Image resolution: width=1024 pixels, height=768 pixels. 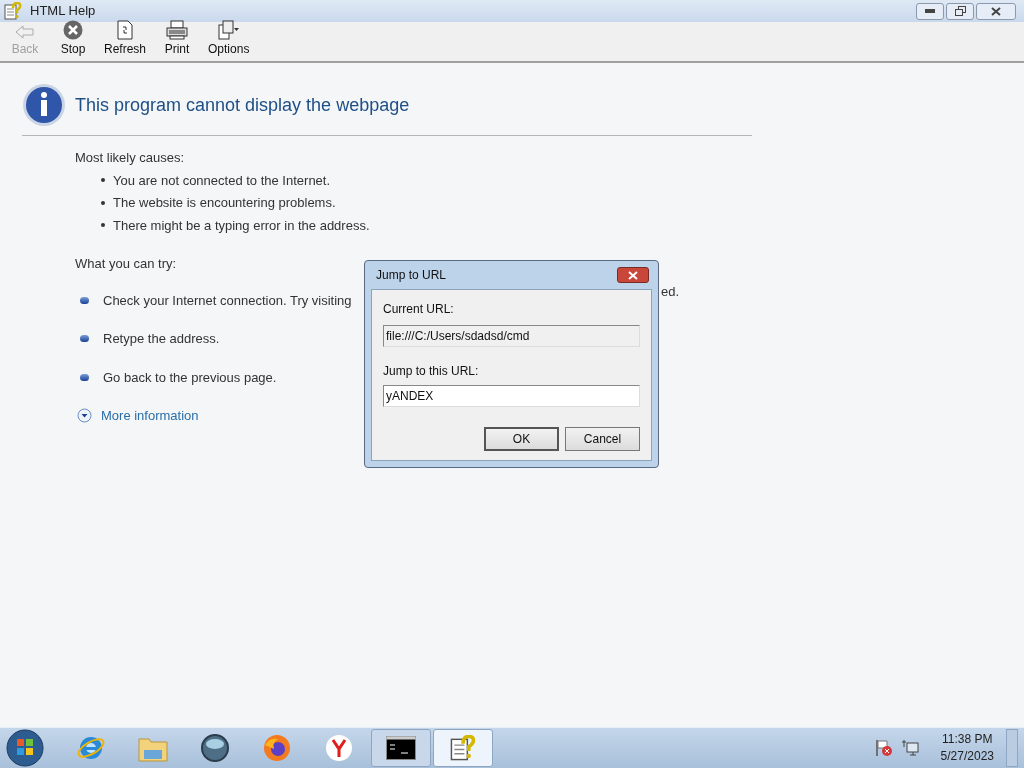 I want to click on restore-icon, so click(x=960, y=11).